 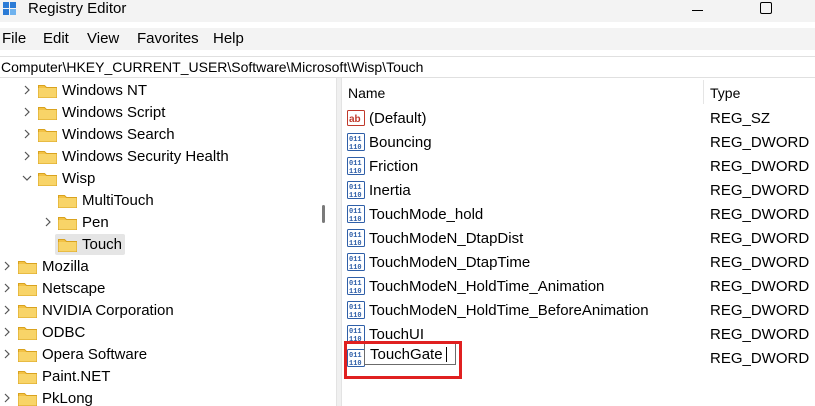 I want to click on value-name: TouchModeN_DtapTime, so click(x=450, y=262).